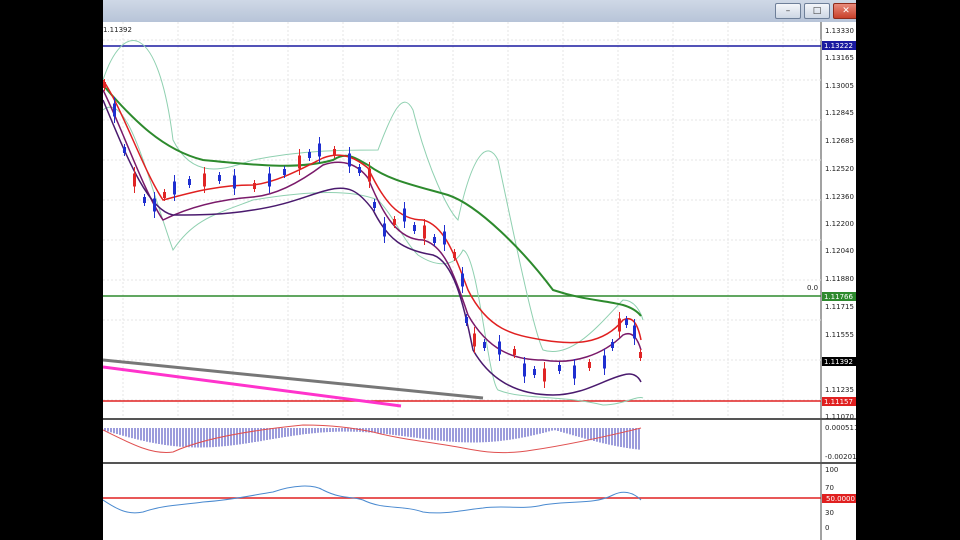 This screenshot has width=960, height=540. What do you see at coordinates (838, 402) in the screenshot?
I see `red-level-value: 1.11157` at bounding box center [838, 402].